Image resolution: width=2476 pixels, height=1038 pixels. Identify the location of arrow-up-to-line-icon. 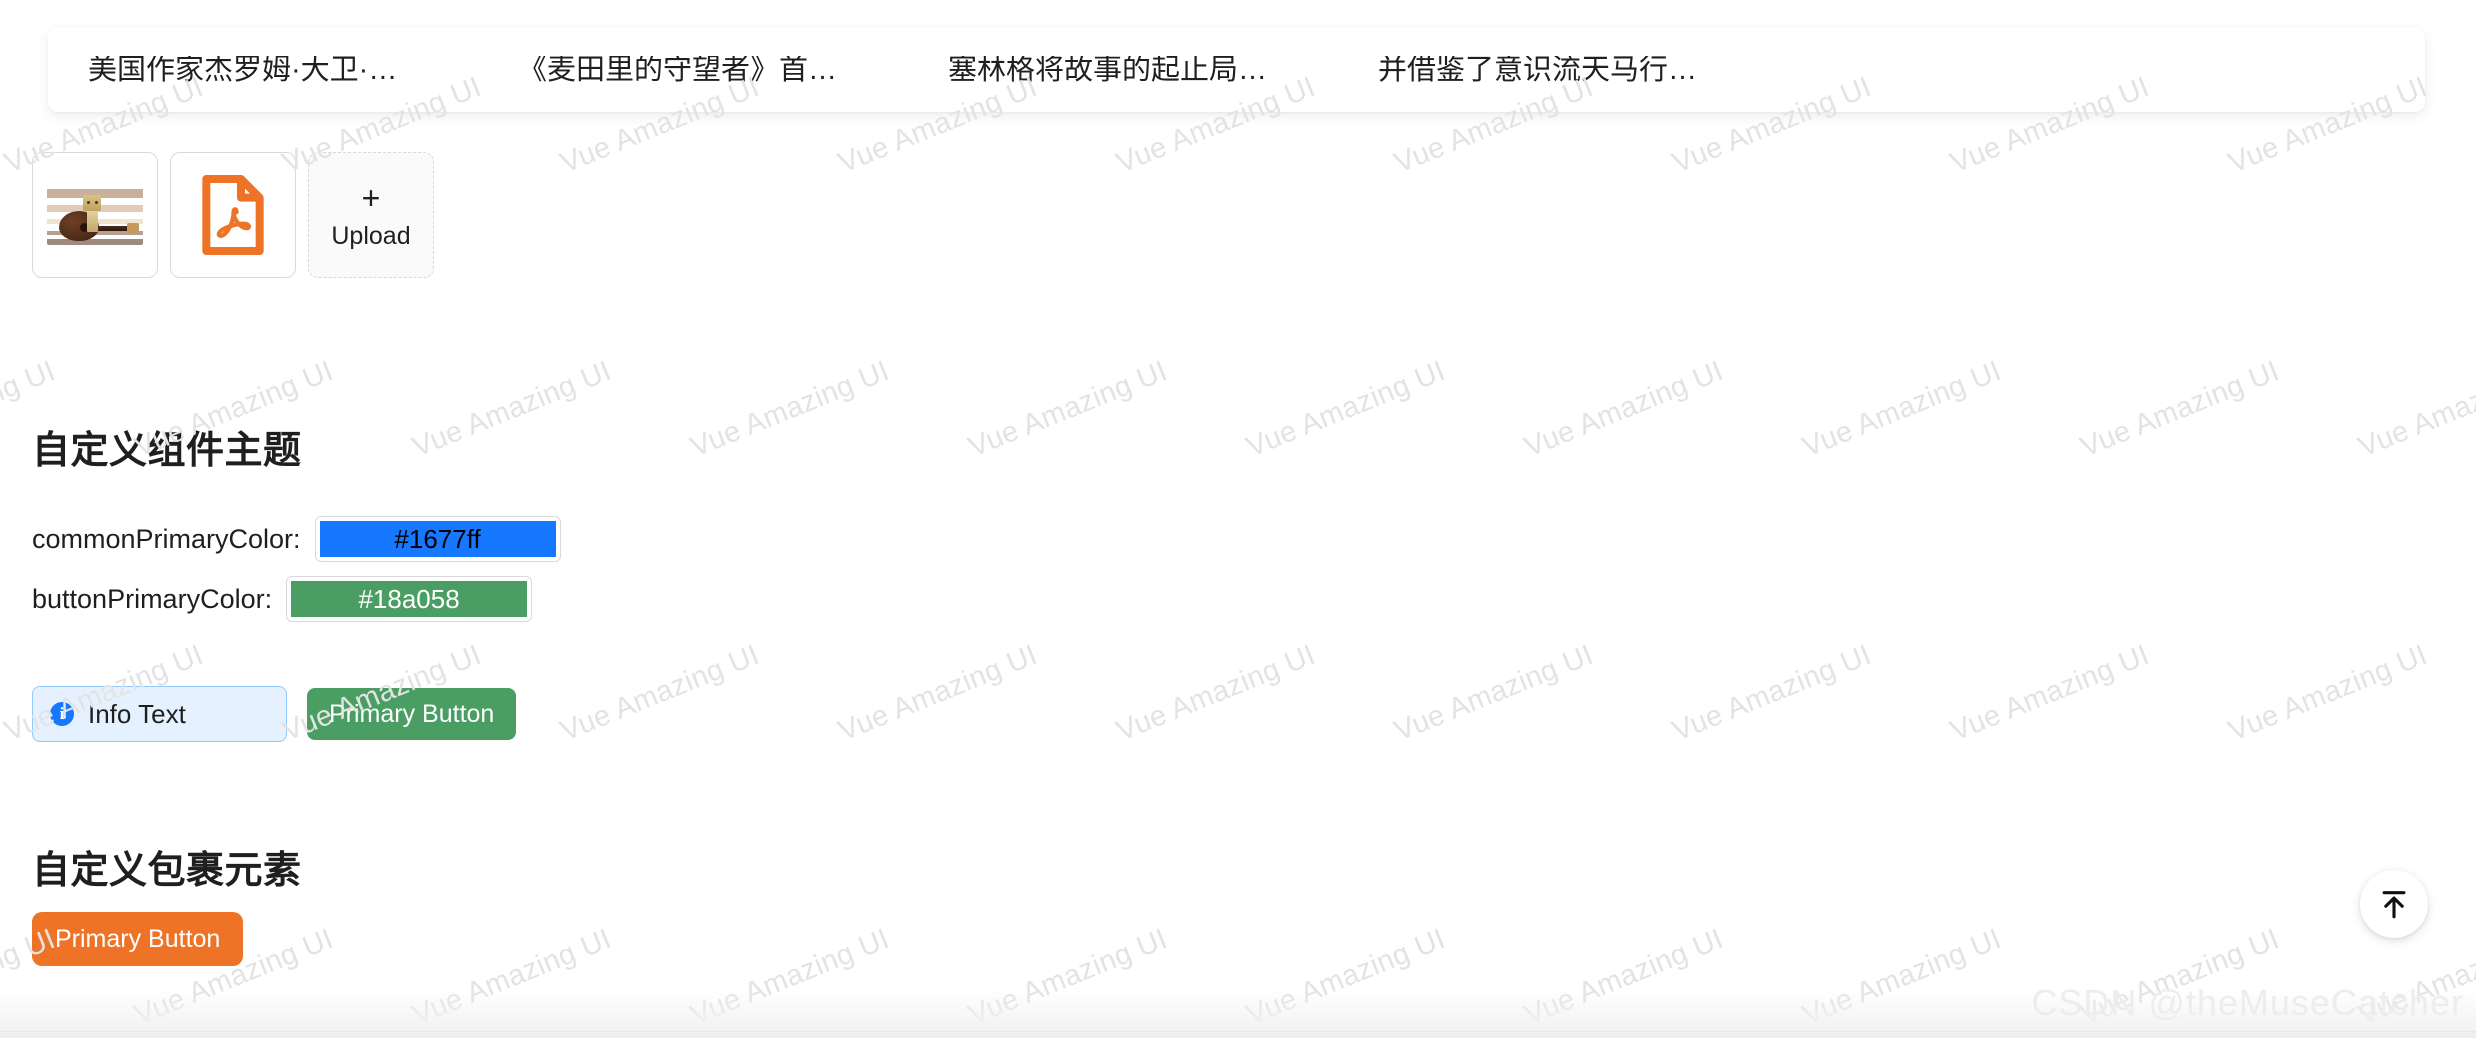
(2394, 905).